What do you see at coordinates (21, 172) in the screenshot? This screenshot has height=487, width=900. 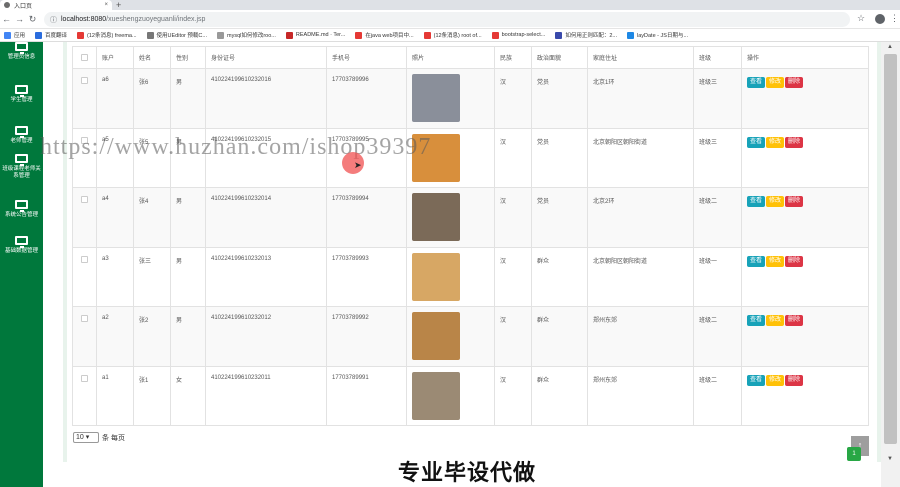 I see `sidebar-item-label: 班级课程老师关系管理` at bounding box center [21, 172].